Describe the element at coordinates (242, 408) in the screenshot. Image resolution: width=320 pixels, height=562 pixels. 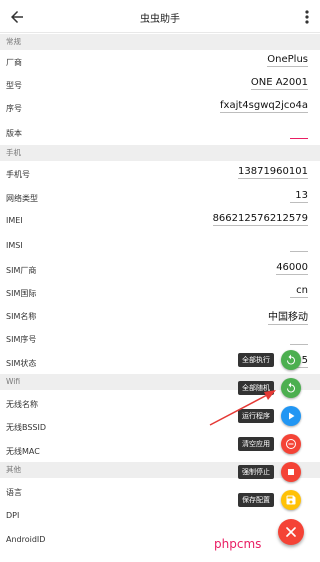
I see `annotation-arrow-icon` at that location.